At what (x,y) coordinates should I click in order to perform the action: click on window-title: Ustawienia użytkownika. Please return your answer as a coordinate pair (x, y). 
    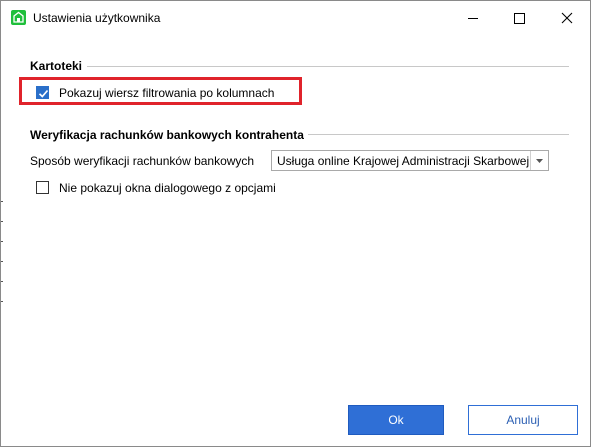
    Looking at the image, I should click on (97, 18).